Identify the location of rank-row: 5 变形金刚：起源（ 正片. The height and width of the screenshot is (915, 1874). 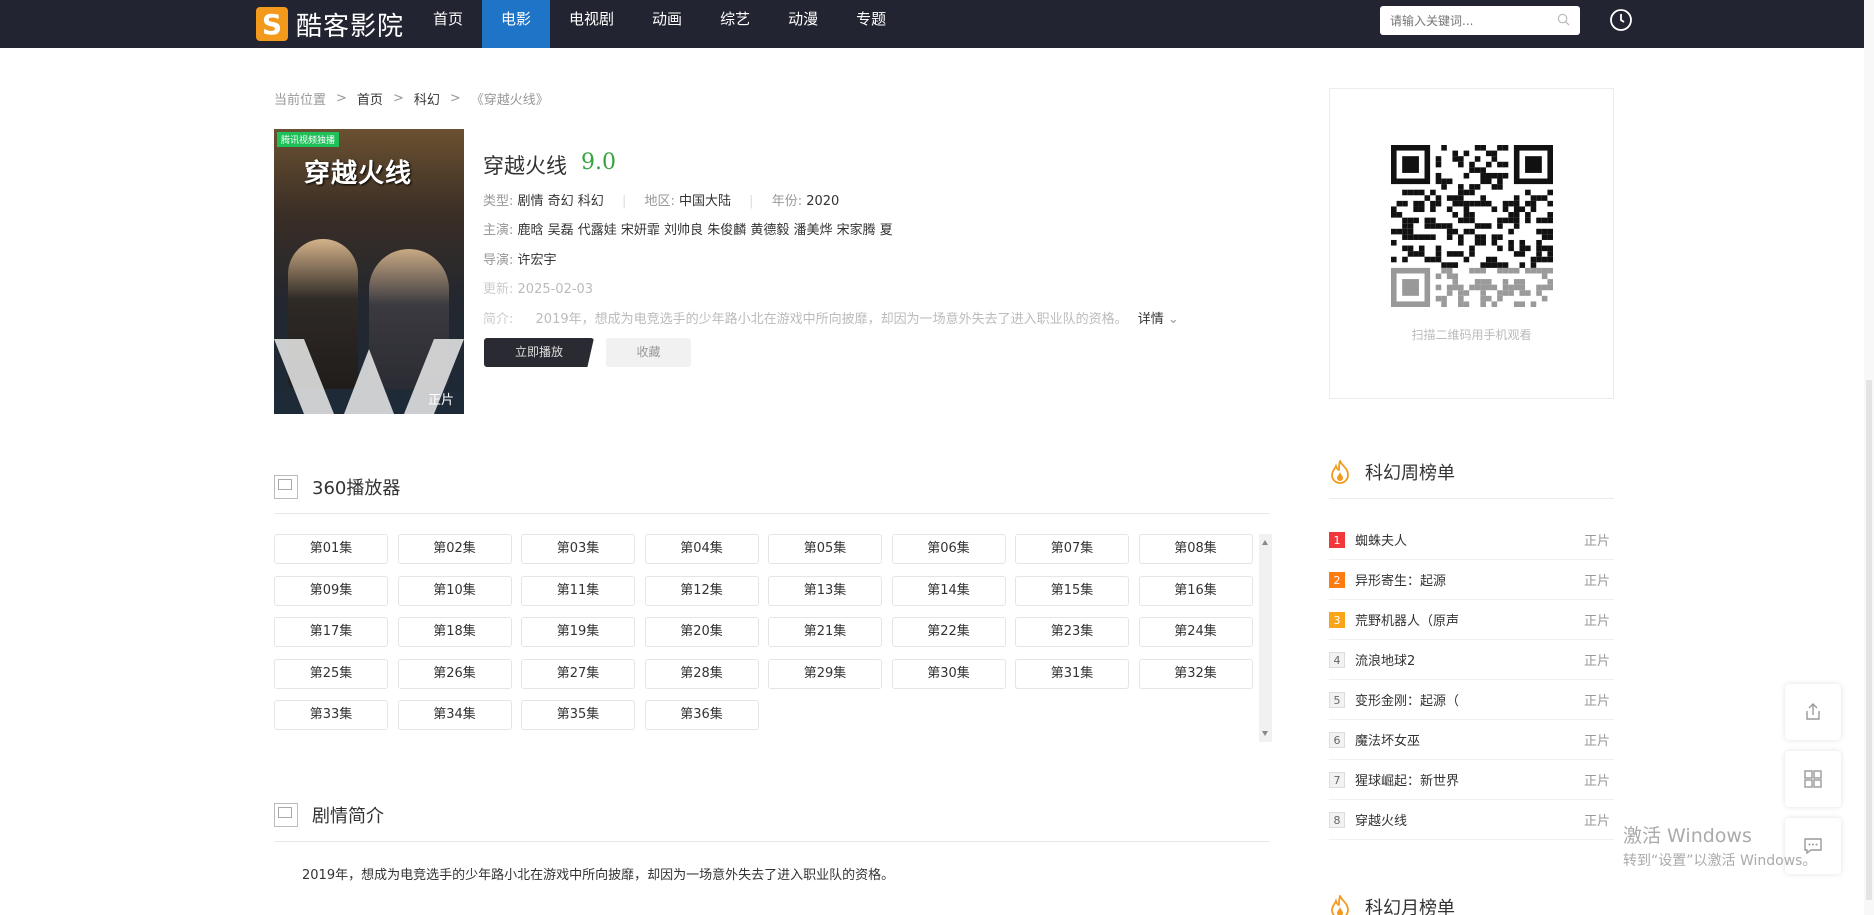
(1471, 700).